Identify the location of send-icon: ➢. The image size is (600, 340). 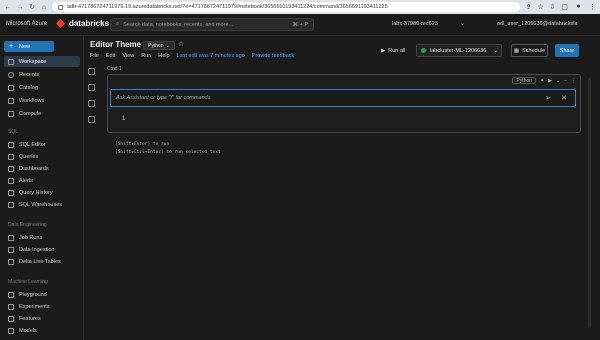
(548, 98).